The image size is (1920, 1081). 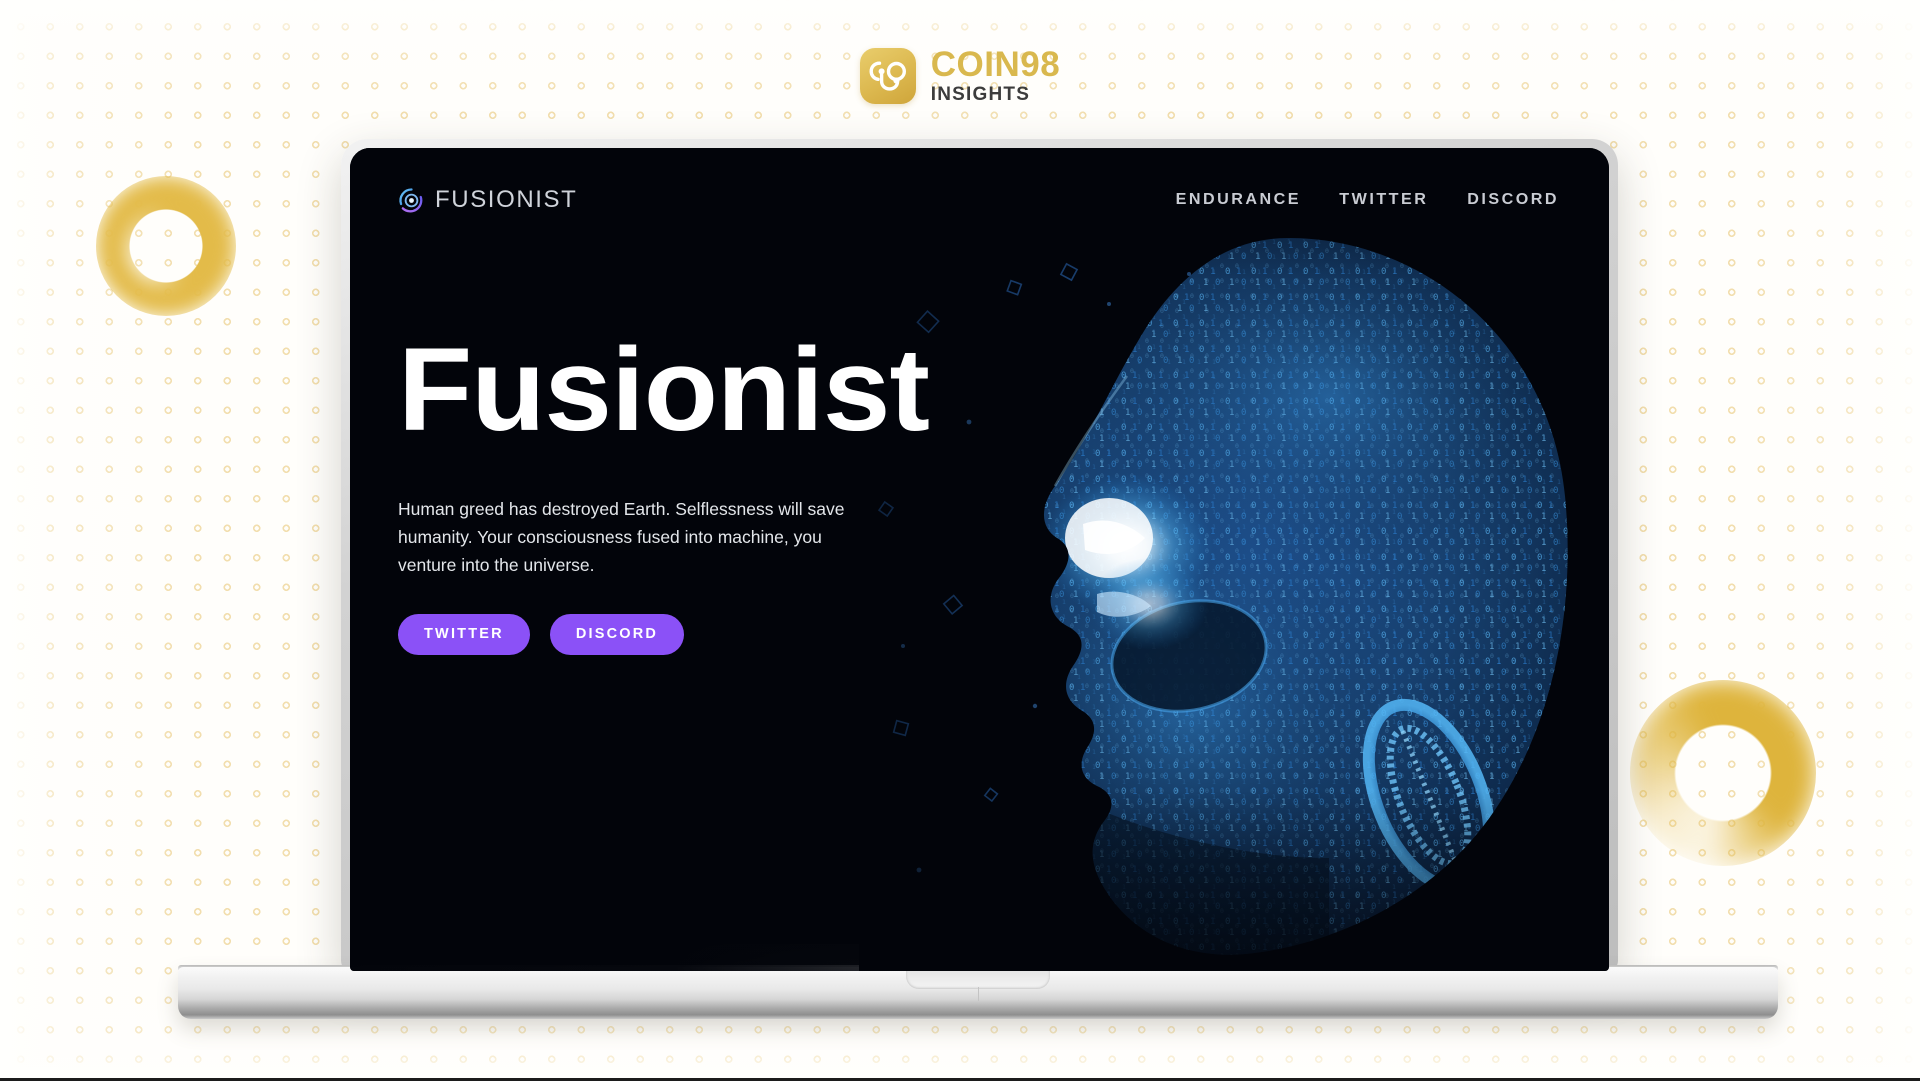 I want to click on laptop-notch-seam, so click(x=978, y=994).